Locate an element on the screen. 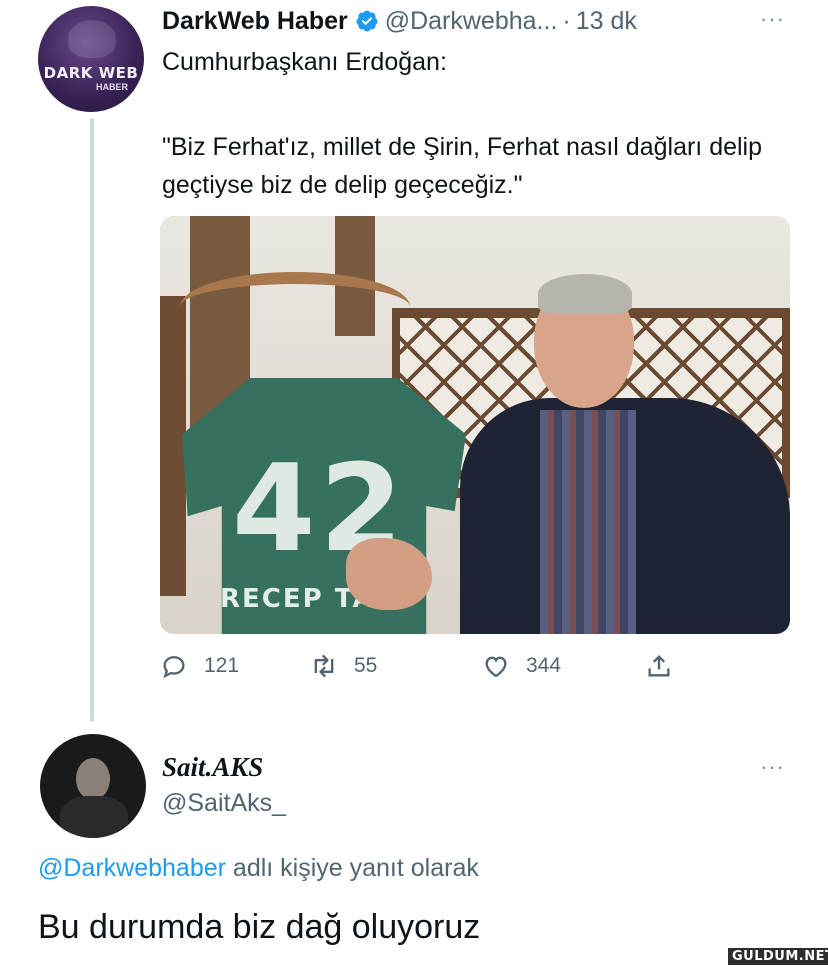  verified-badge-icon is located at coordinates (367, 21).